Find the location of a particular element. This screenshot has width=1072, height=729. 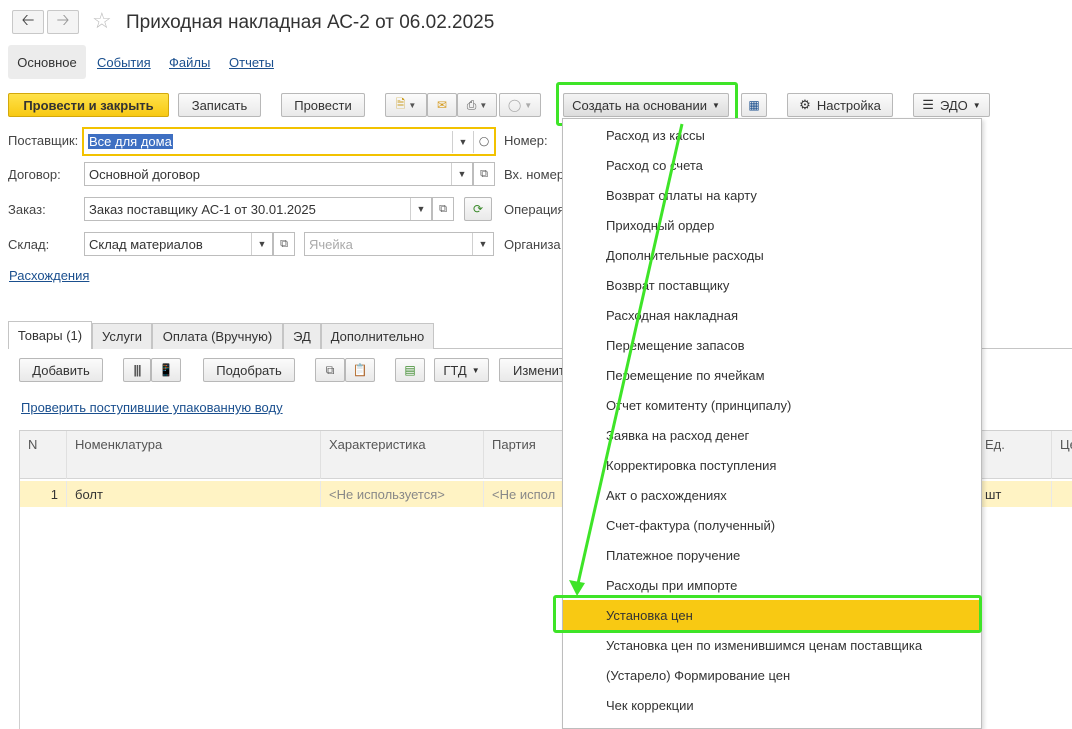

star-icon: ☆ is located at coordinates (102, 21).